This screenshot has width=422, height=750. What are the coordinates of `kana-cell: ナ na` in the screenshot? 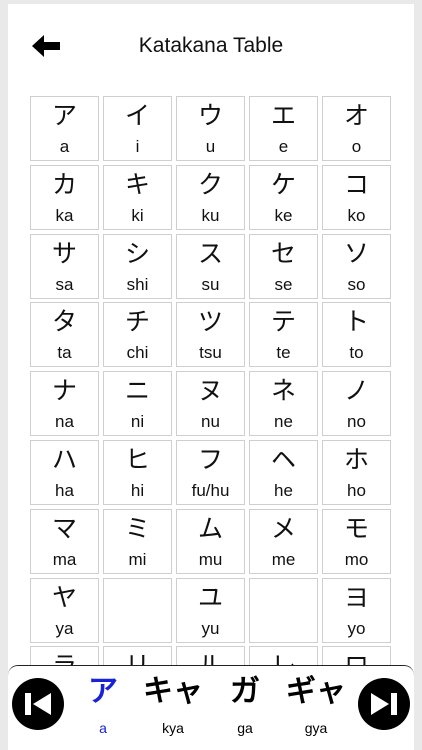 It's located at (64, 404).